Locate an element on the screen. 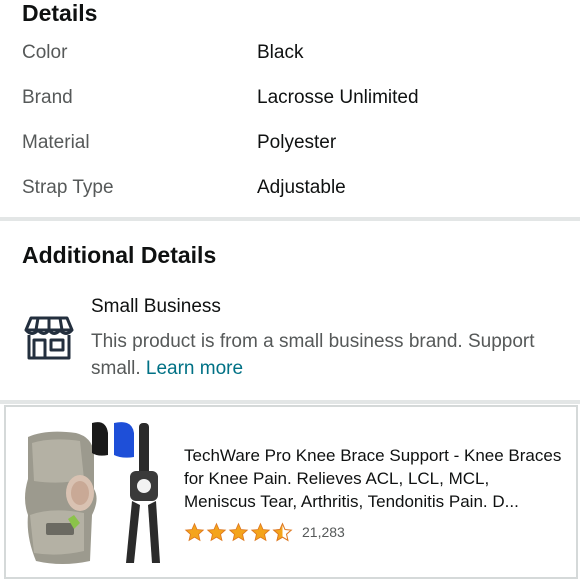  knee-brace-product-image is located at coordinates (91, 493).